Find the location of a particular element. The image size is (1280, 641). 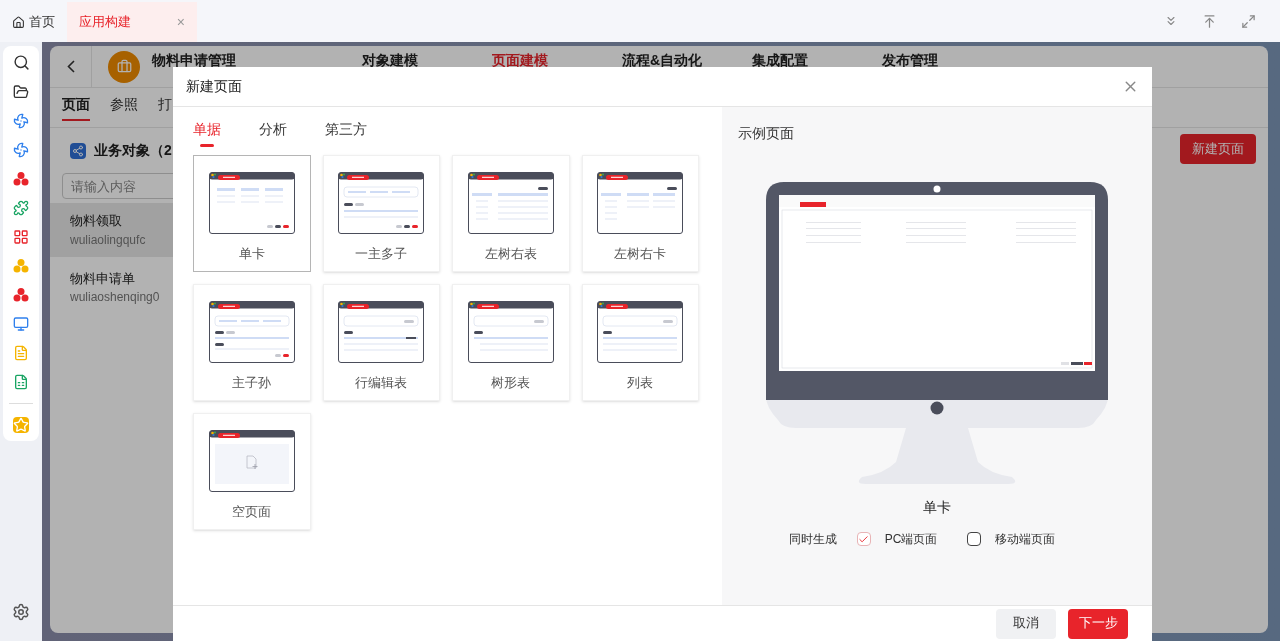

next-button: 下一步 is located at coordinates (1098, 624).